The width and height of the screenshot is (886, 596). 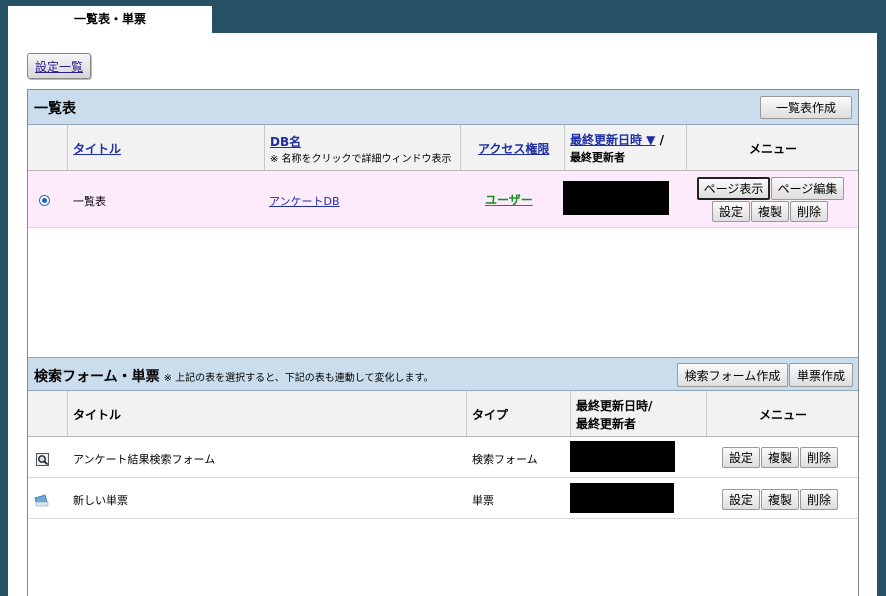 What do you see at coordinates (597, 157) in the screenshot?
I see `updater-label: 最終更新者` at bounding box center [597, 157].